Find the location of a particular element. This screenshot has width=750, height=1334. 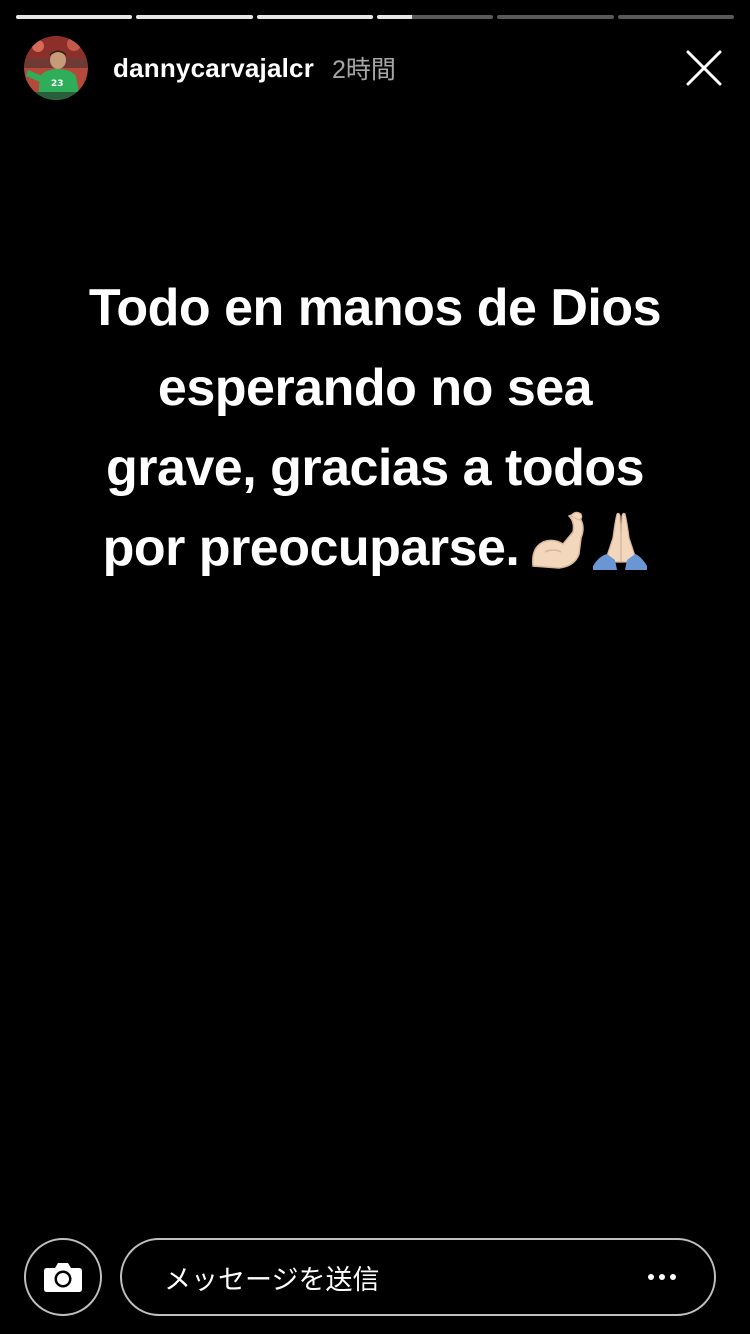

avatar-image: 23 is located at coordinates (56, 68).